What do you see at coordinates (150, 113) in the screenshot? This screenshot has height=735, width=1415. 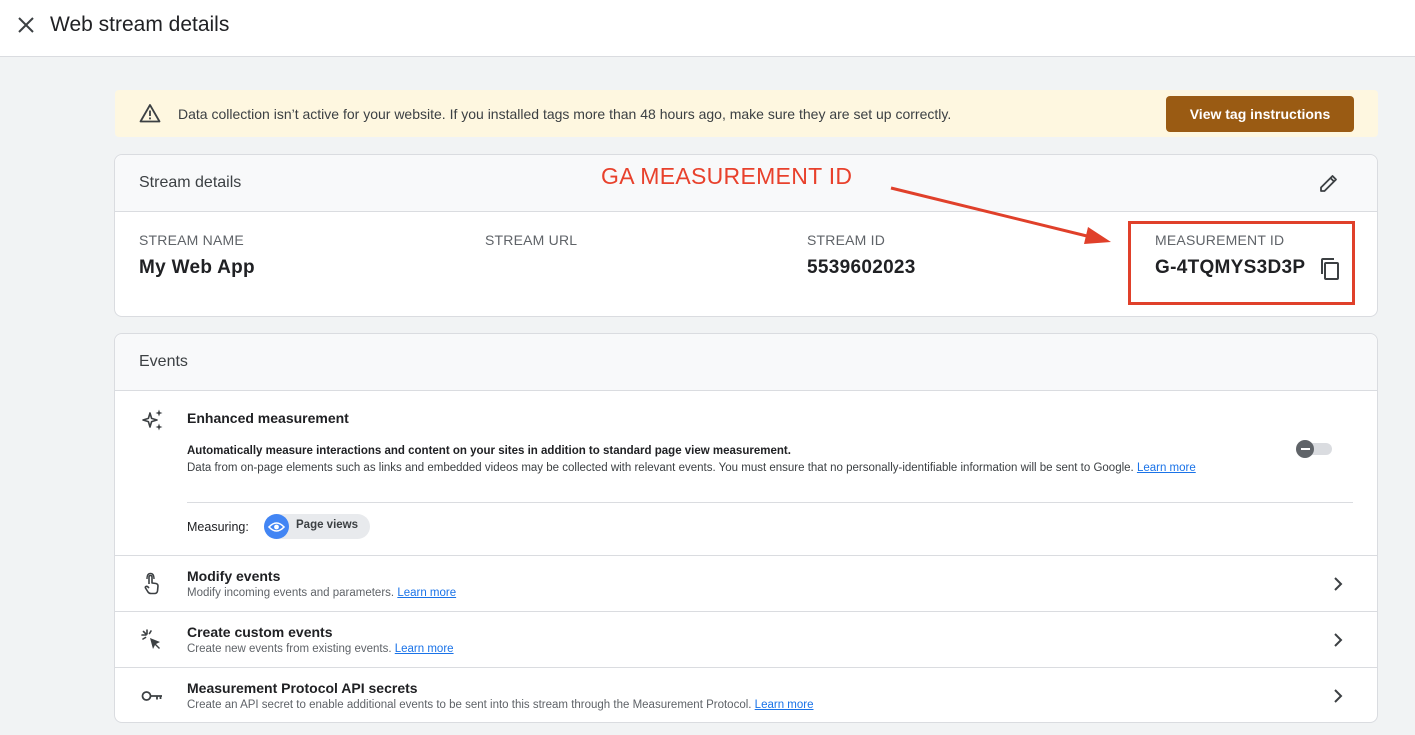 I see `warning-icon` at bounding box center [150, 113].